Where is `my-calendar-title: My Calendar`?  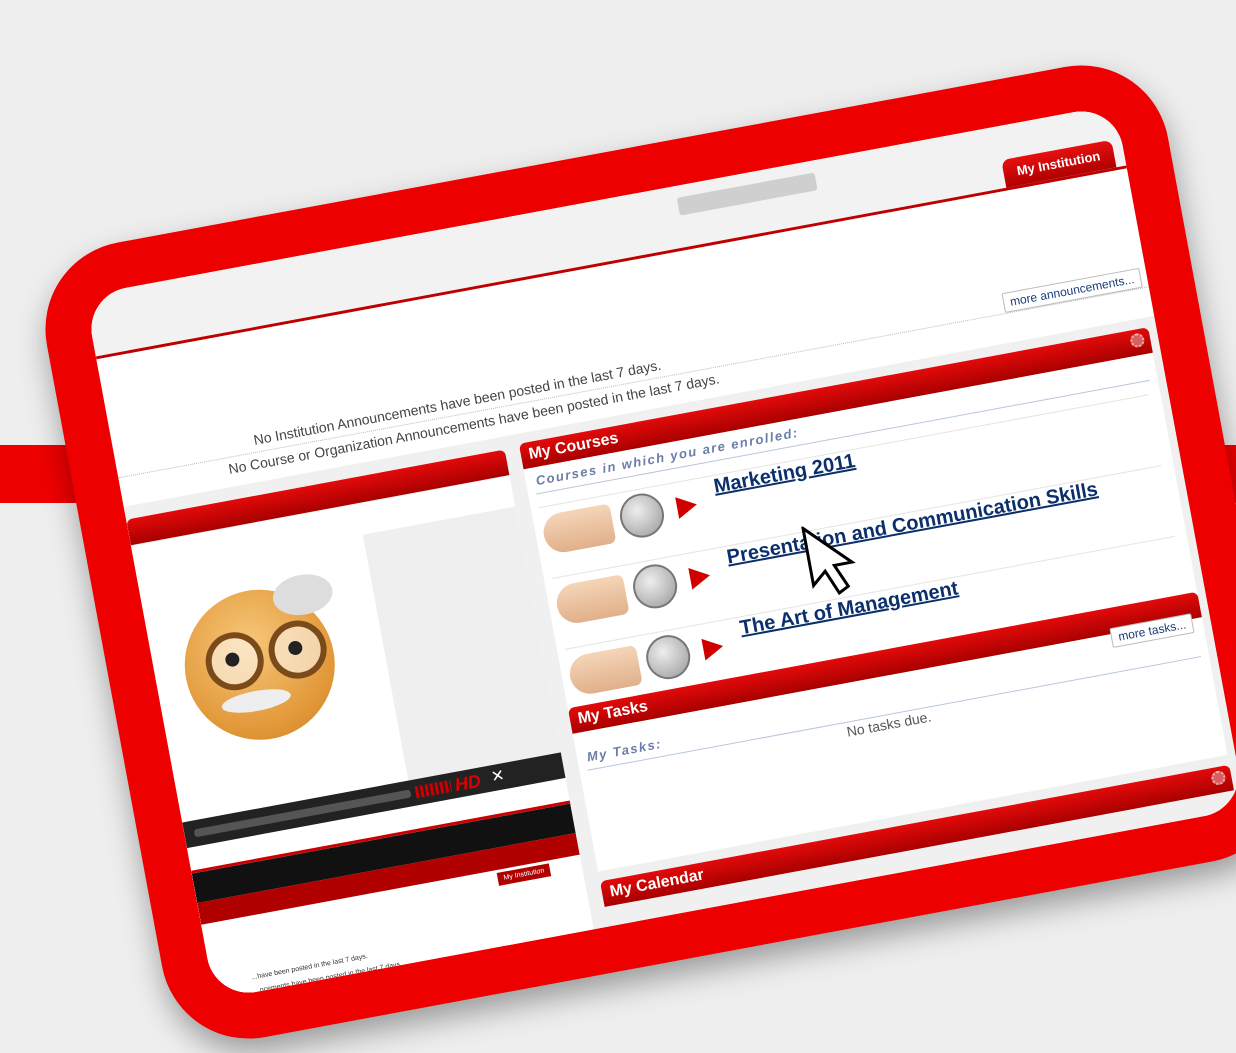
my-calendar-title: My Calendar is located at coordinates (657, 883).